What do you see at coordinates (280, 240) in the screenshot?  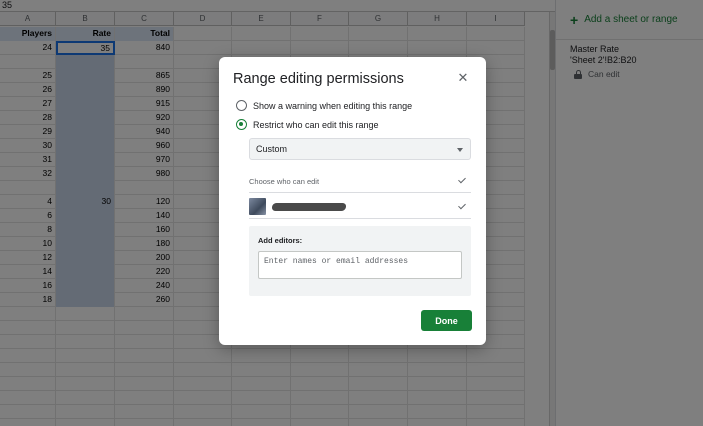 I see `add-editors-label: Add editors:` at bounding box center [280, 240].